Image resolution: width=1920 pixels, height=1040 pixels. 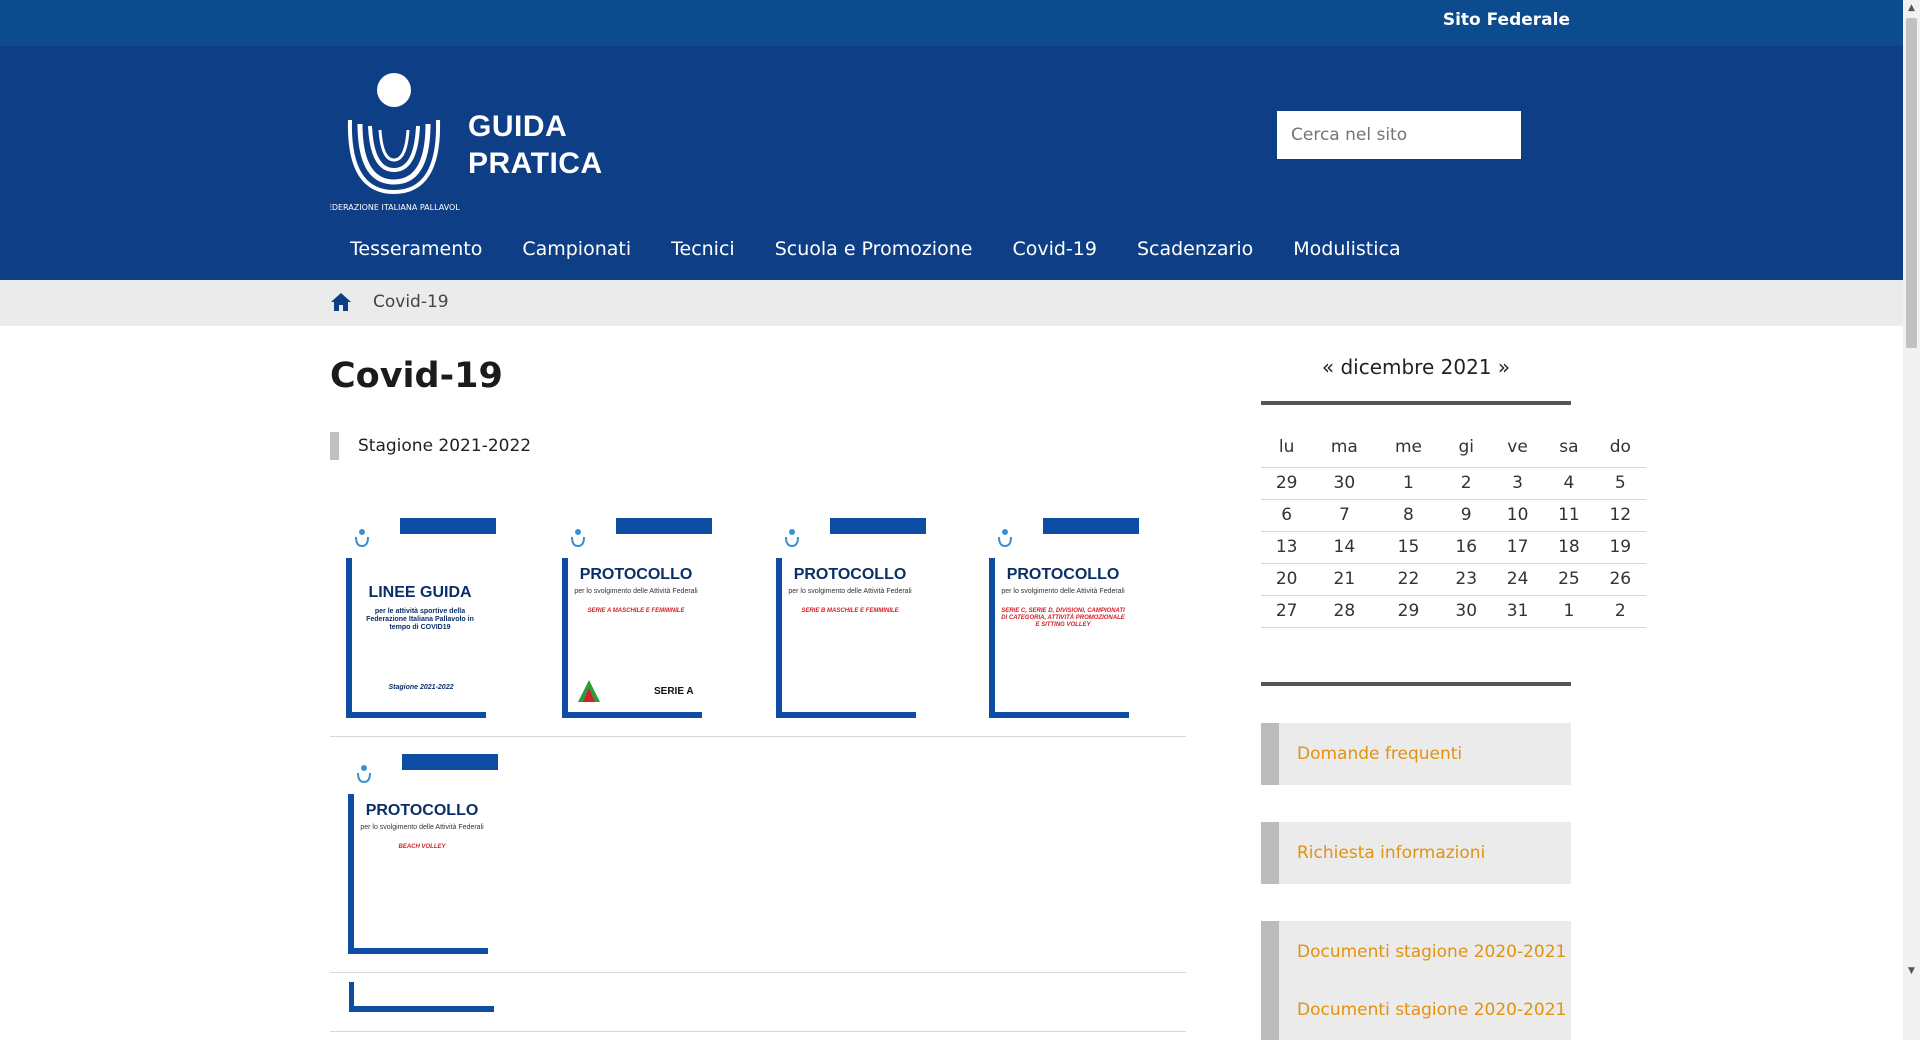 What do you see at coordinates (1416, 403) in the screenshot?
I see `calendar-rule` at bounding box center [1416, 403].